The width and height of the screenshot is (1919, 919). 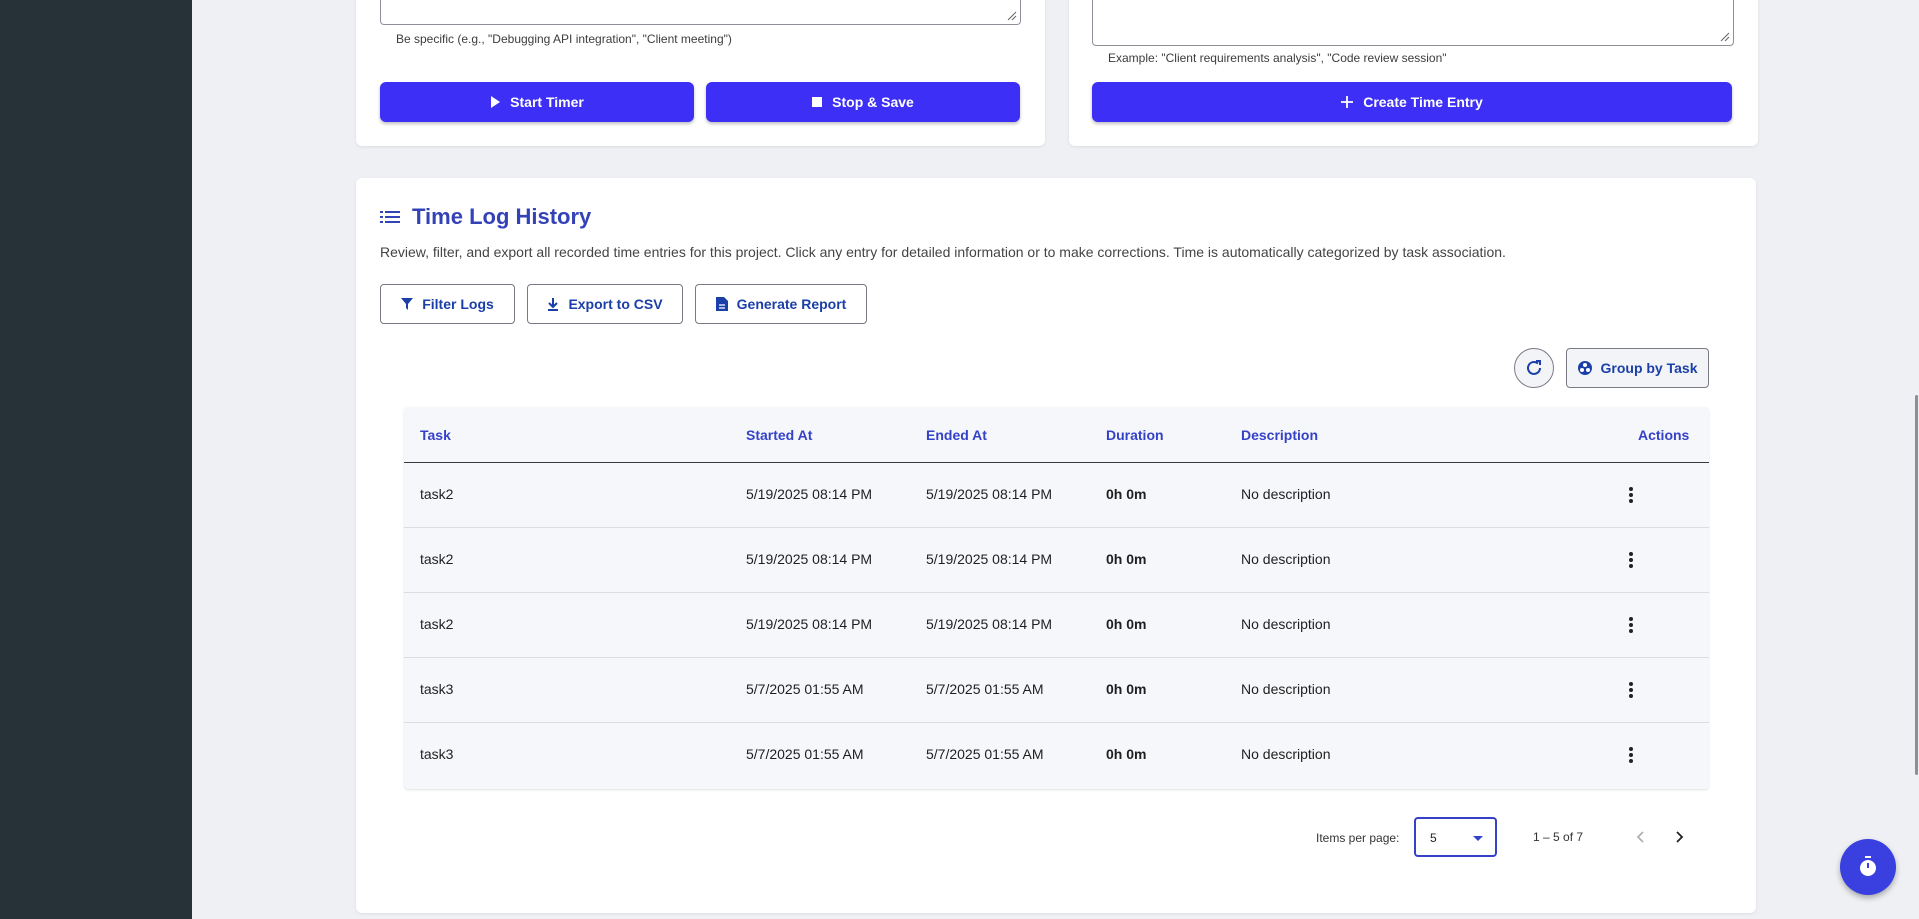 I want to click on download-icon, so click(x=553, y=304).